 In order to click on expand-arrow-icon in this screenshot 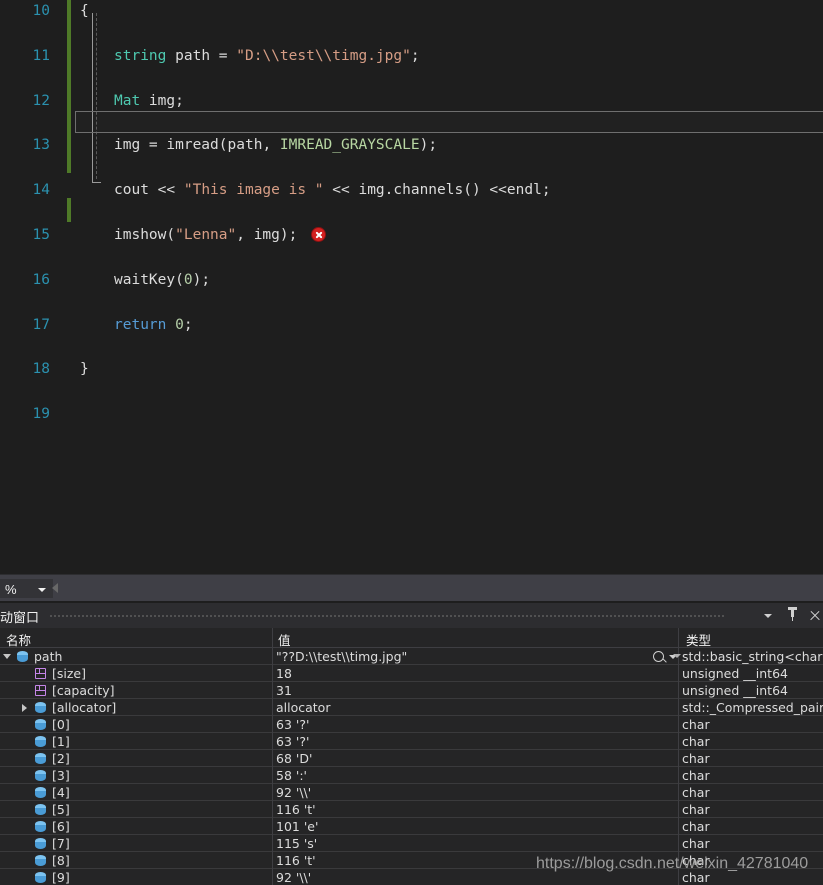, I will do `click(25, 708)`.